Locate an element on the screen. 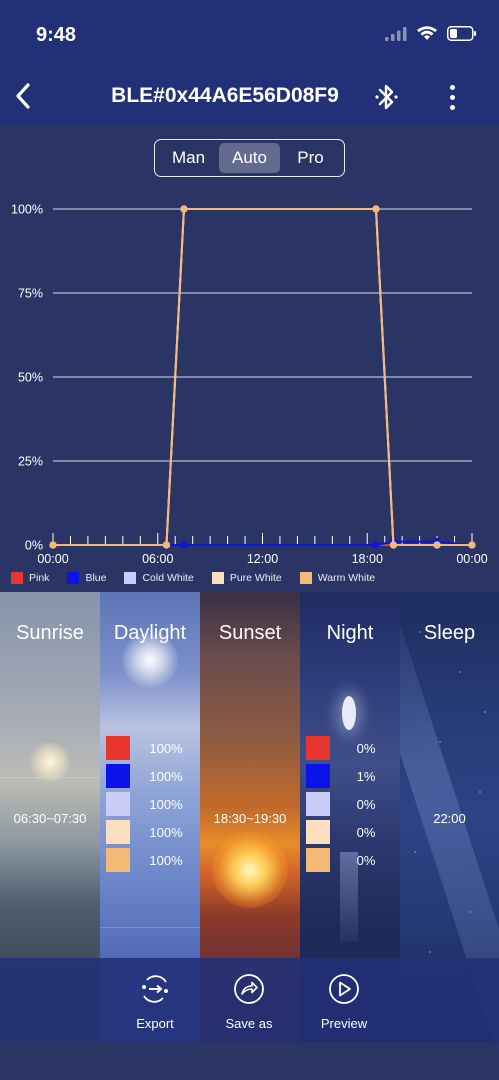  scene-title: Night is located at coordinates (350, 633).